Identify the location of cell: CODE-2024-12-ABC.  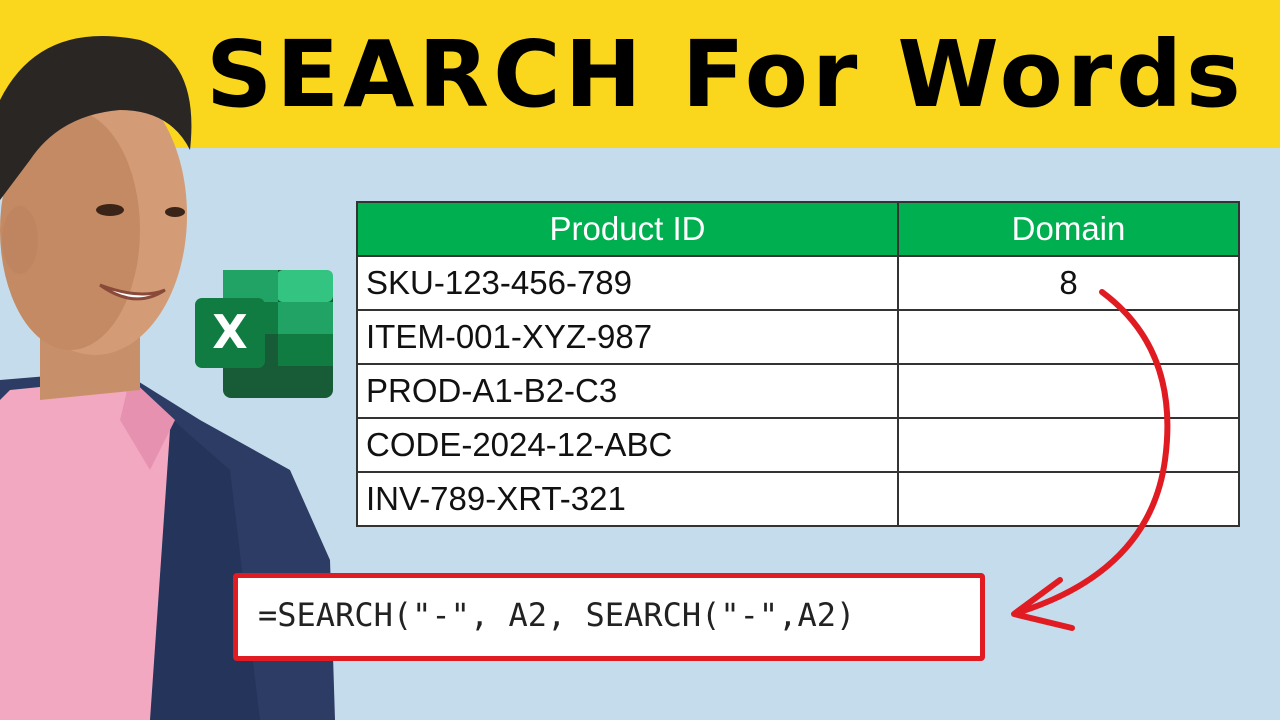
(627, 445).